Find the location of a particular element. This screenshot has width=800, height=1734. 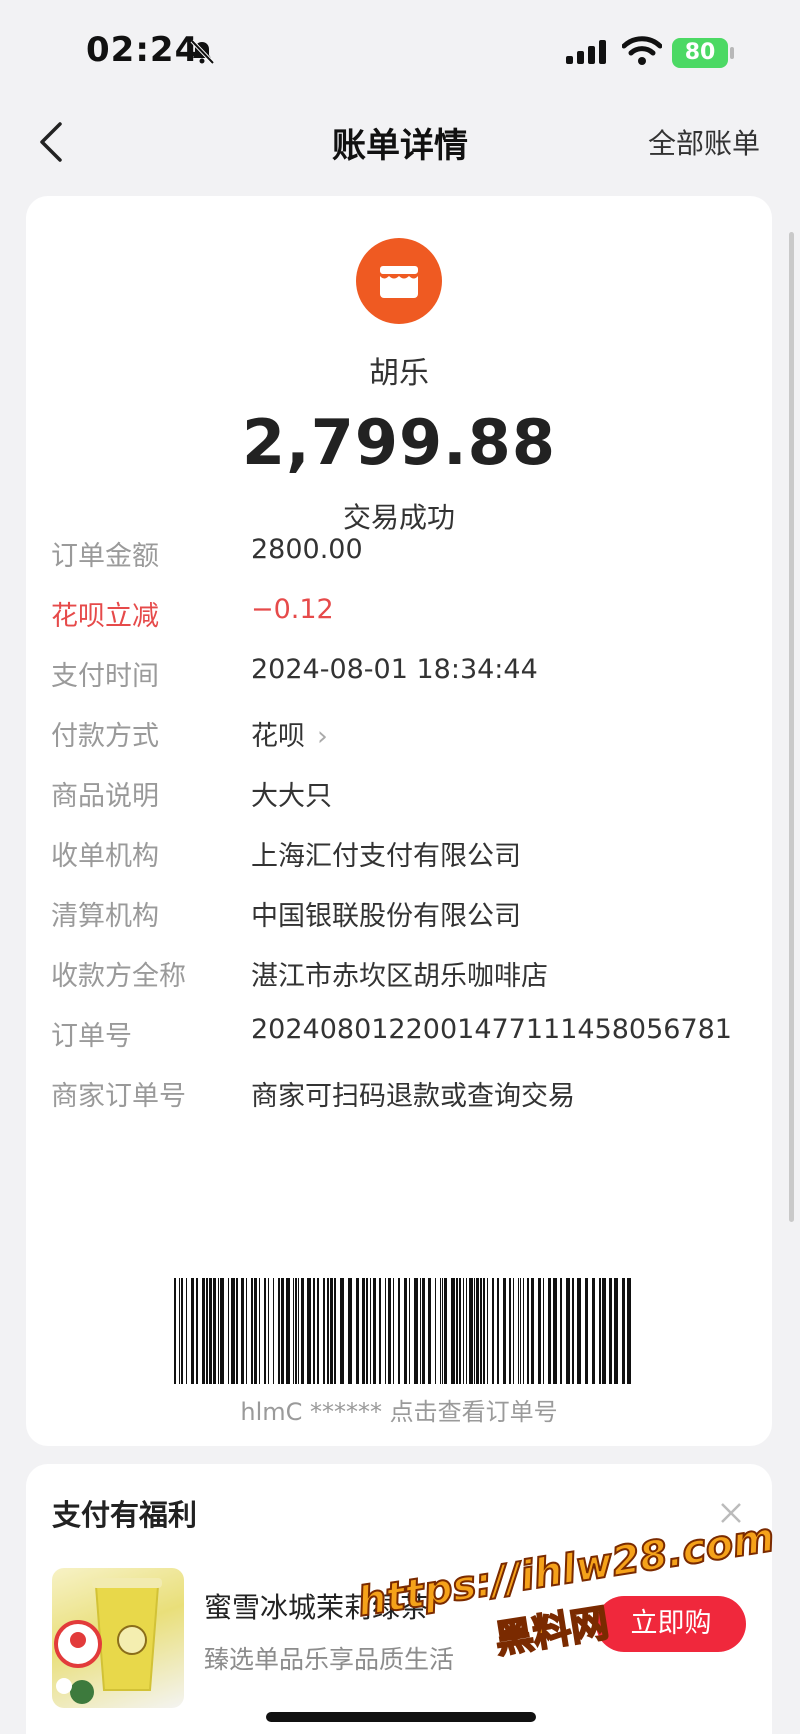

detail-row-clearing: 清算机构 中国银联股份有限公司 is located at coordinates (401, 914).